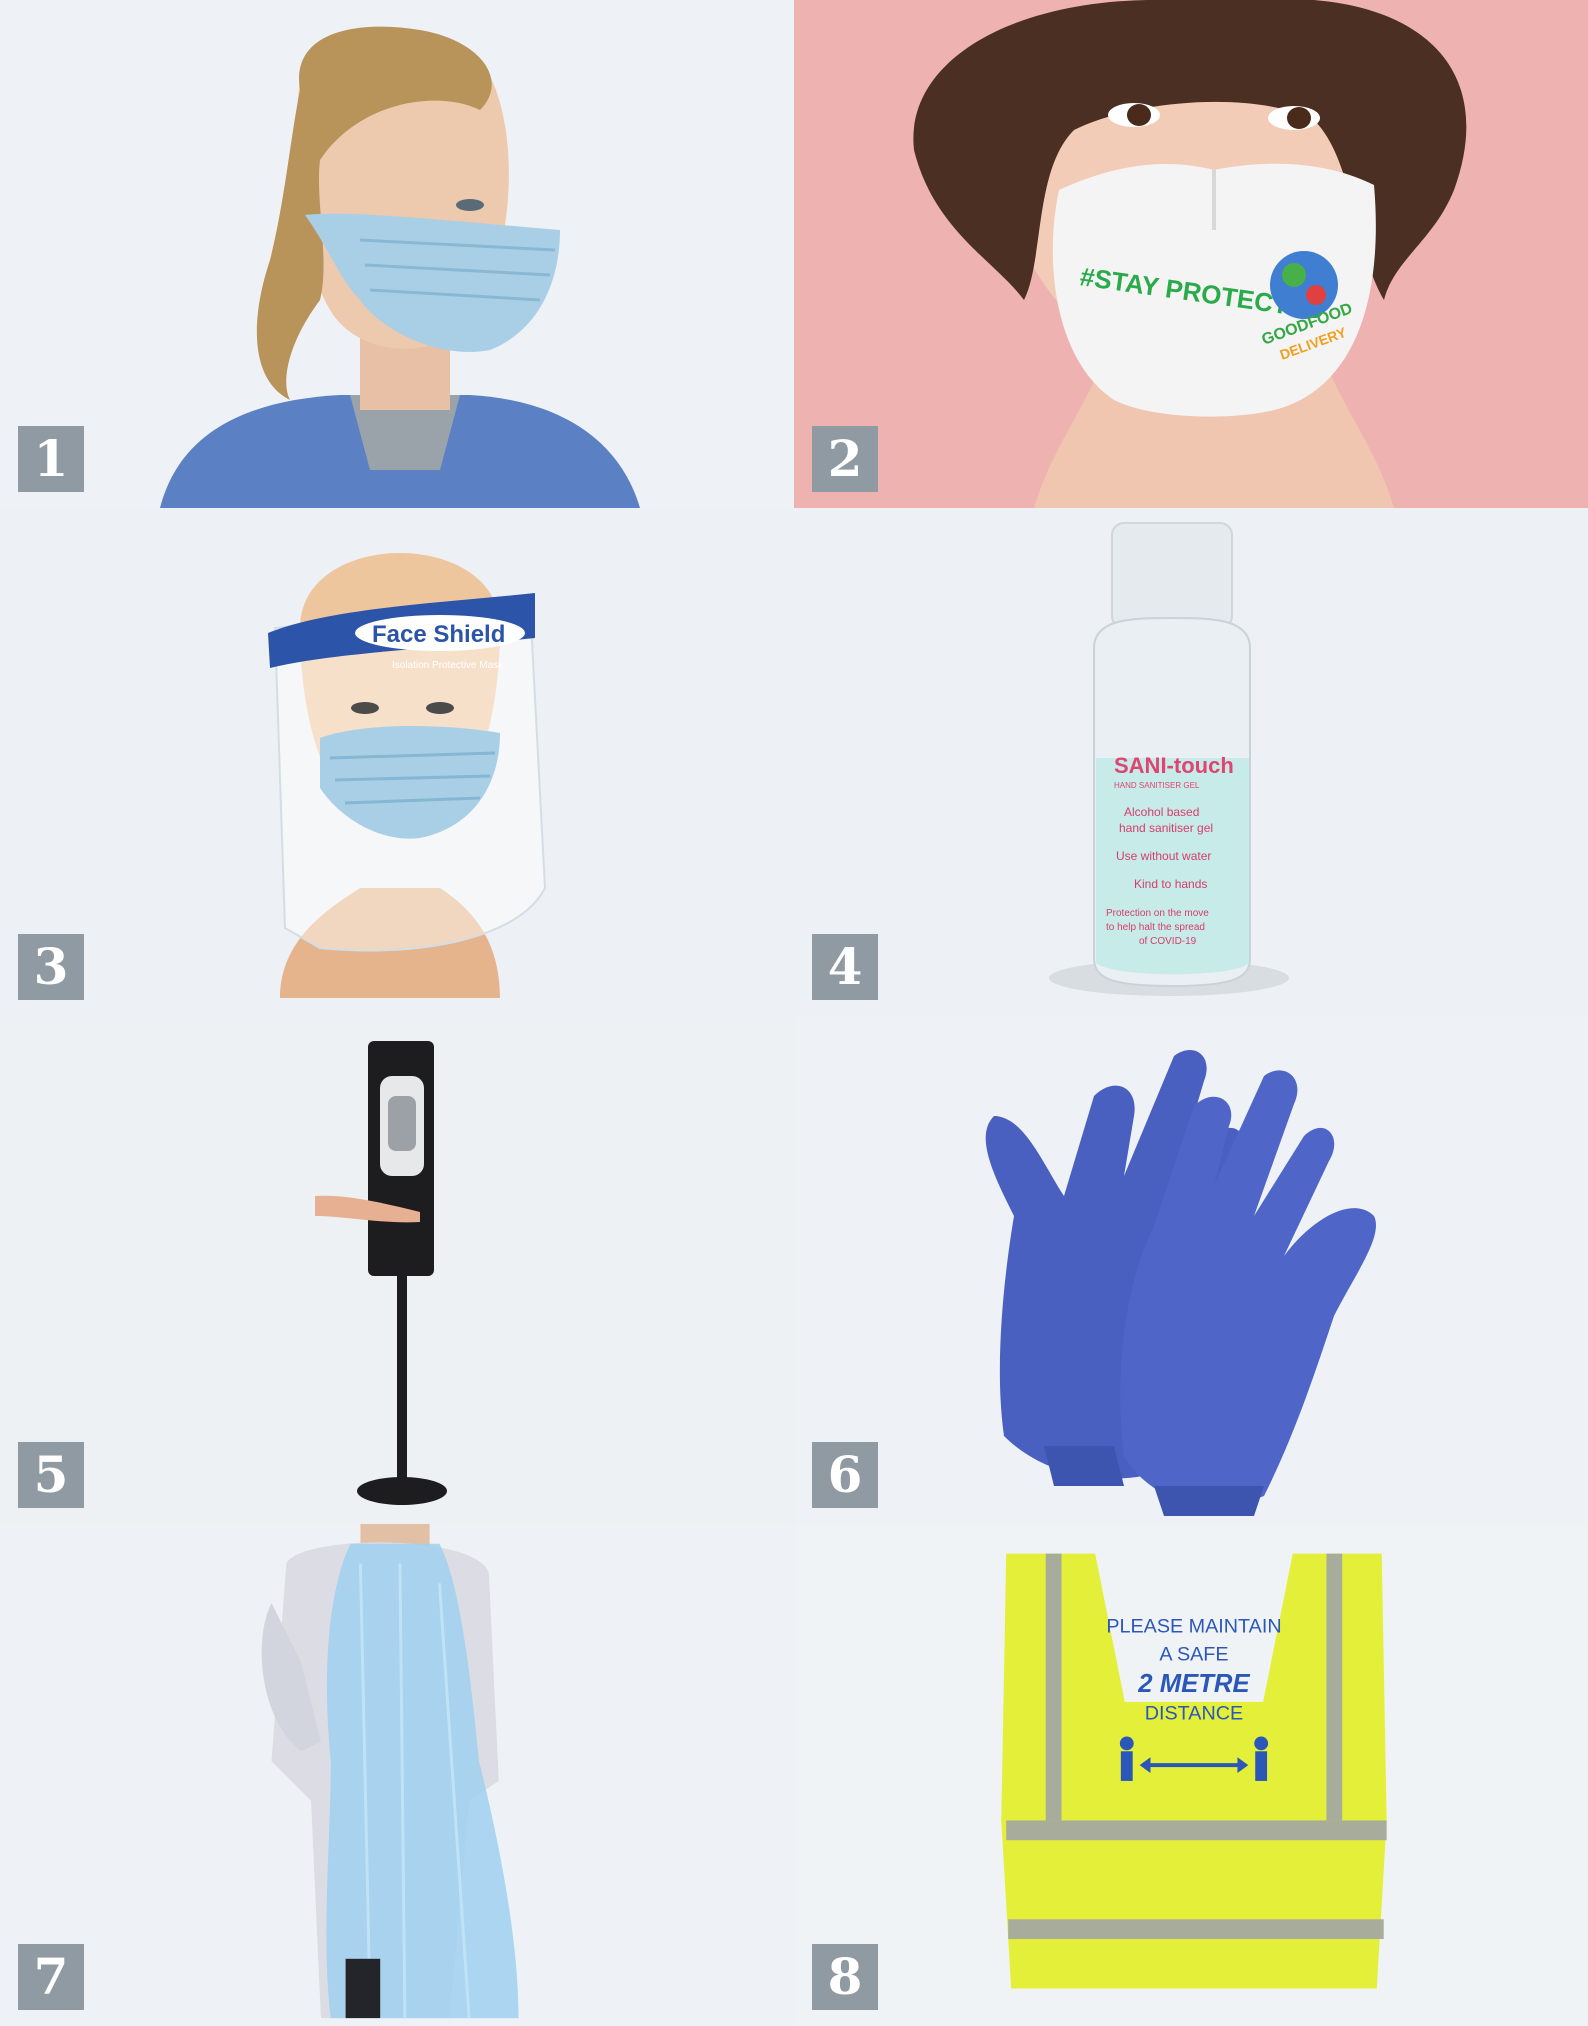 This screenshot has width=1588, height=2026. What do you see at coordinates (845, 967) in the screenshot?
I see `tile-number-badge: 4` at bounding box center [845, 967].